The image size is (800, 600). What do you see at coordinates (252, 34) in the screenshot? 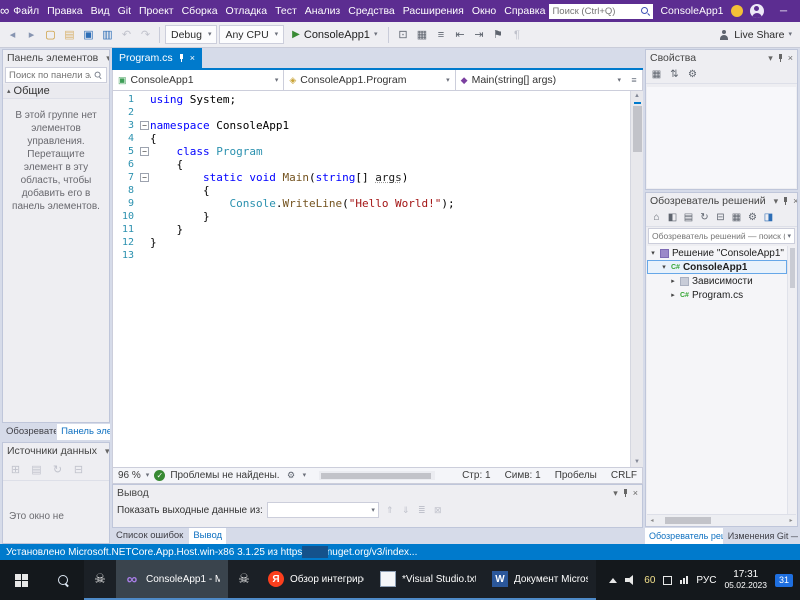
I see `platform-dropdown: Any CPU ▾` at bounding box center [252, 34].